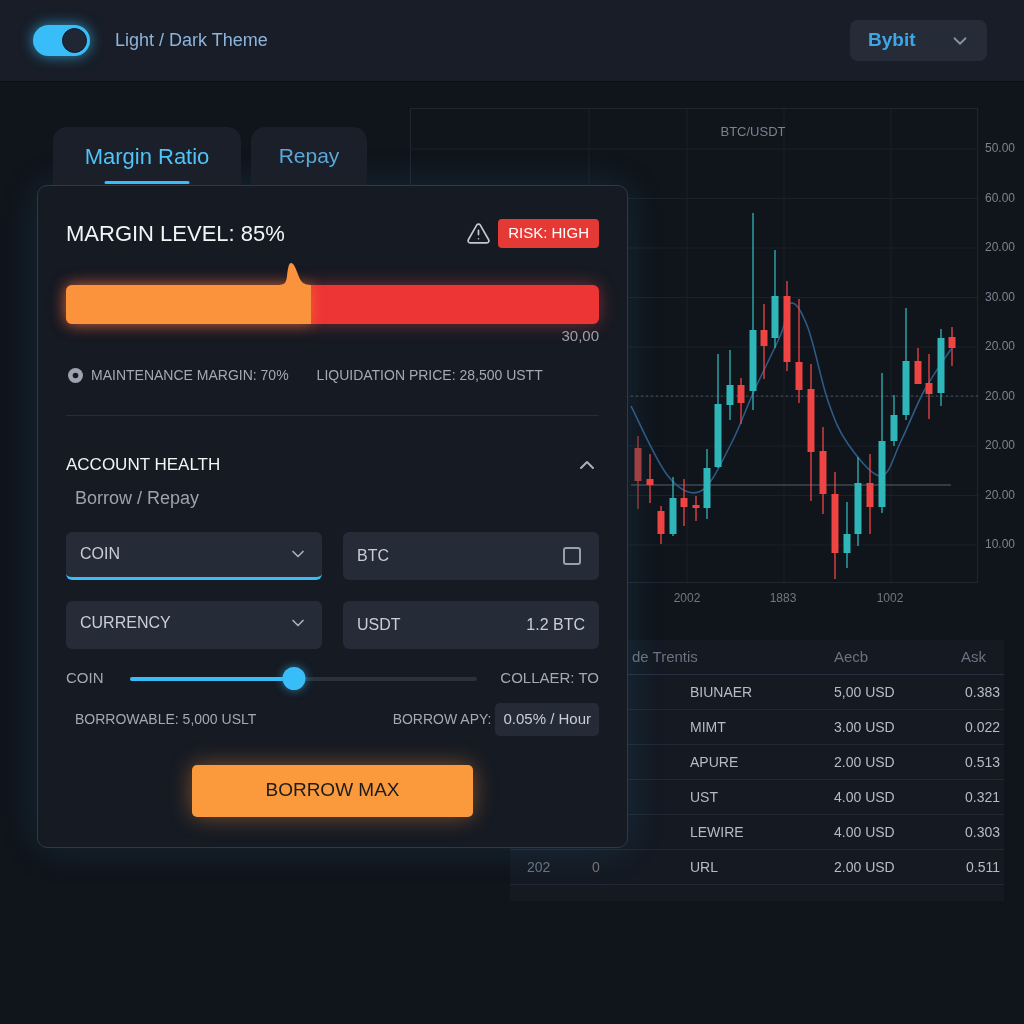 This screenshot has height=1024, width=1024. I want to click on chart-title: BTC/USDT, so click(753, 132).